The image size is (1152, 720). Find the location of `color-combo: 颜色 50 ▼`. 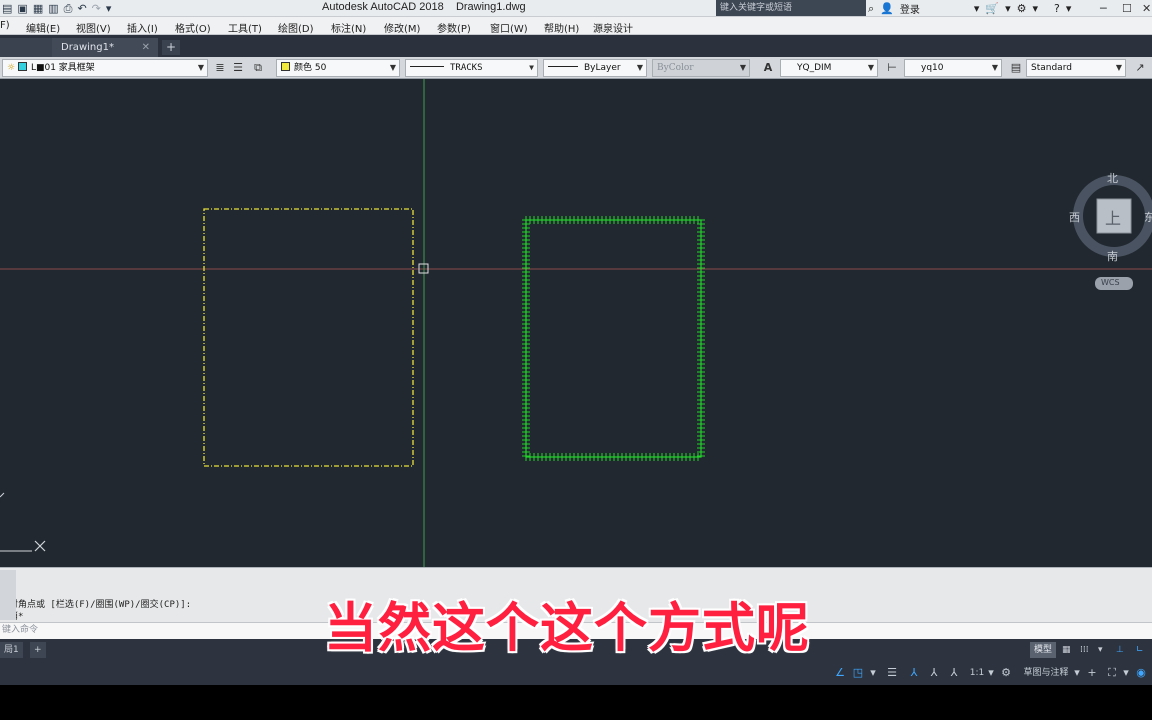

color-combo: 颜色 50 ▼ is located at coordinates (338, 68).